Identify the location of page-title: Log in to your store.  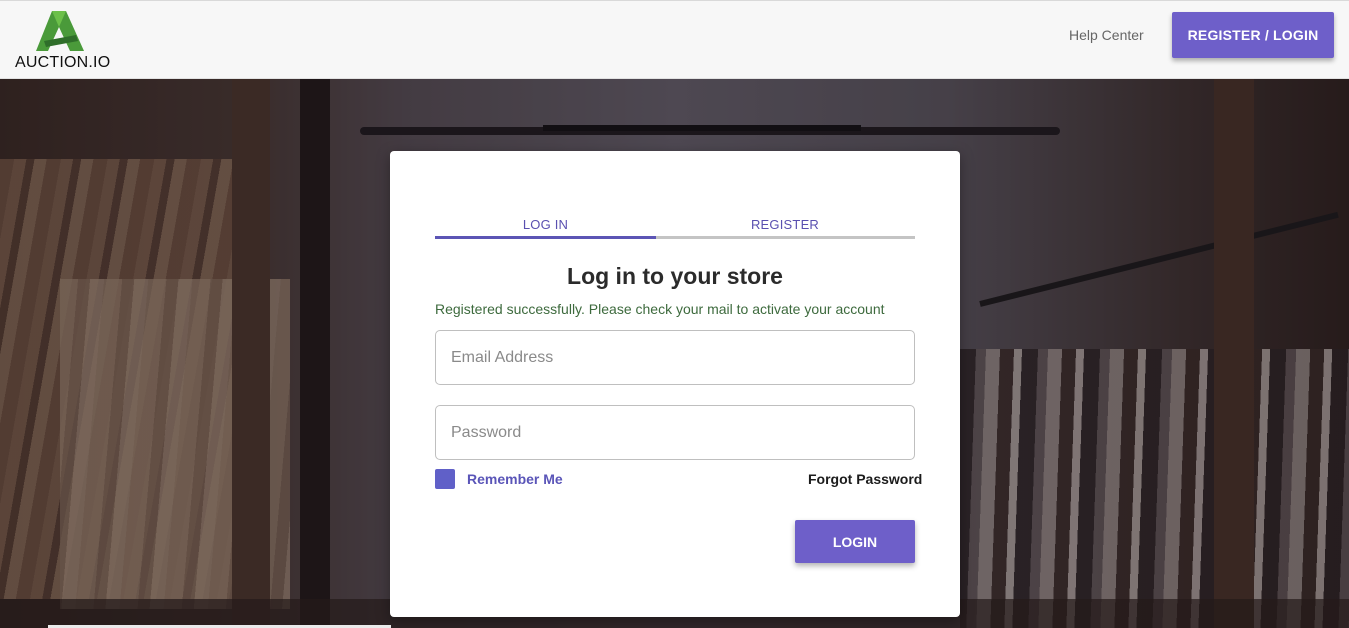
(675, 276).